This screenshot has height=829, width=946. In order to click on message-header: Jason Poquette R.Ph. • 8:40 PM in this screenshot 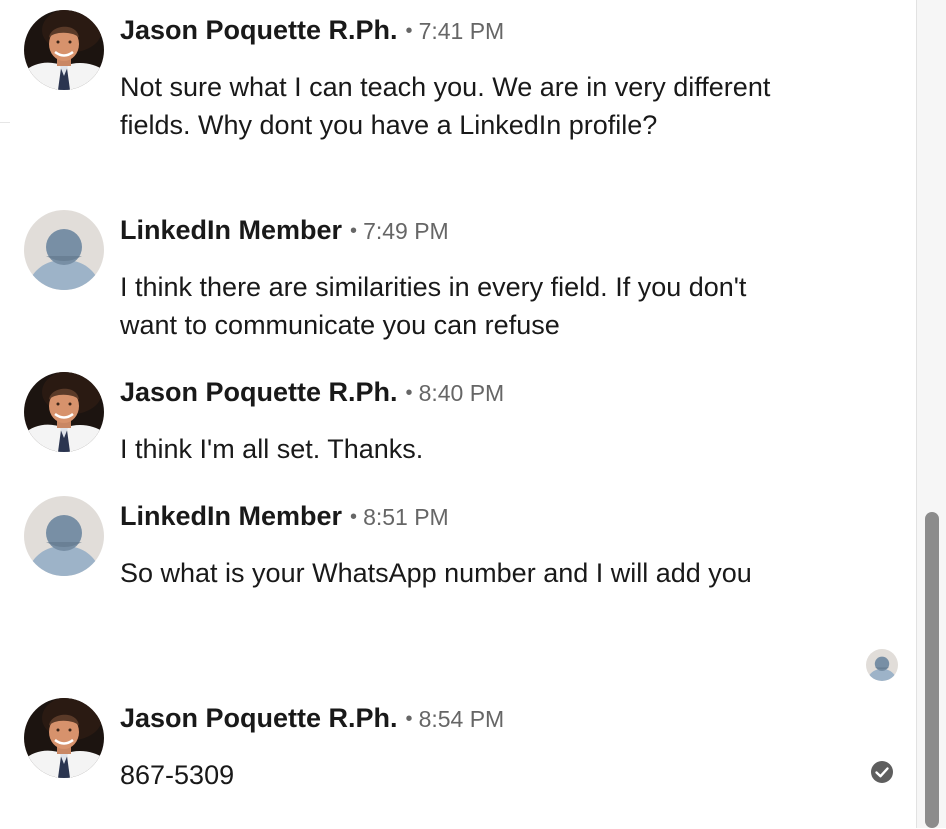, I will do `click(312, 394)`.